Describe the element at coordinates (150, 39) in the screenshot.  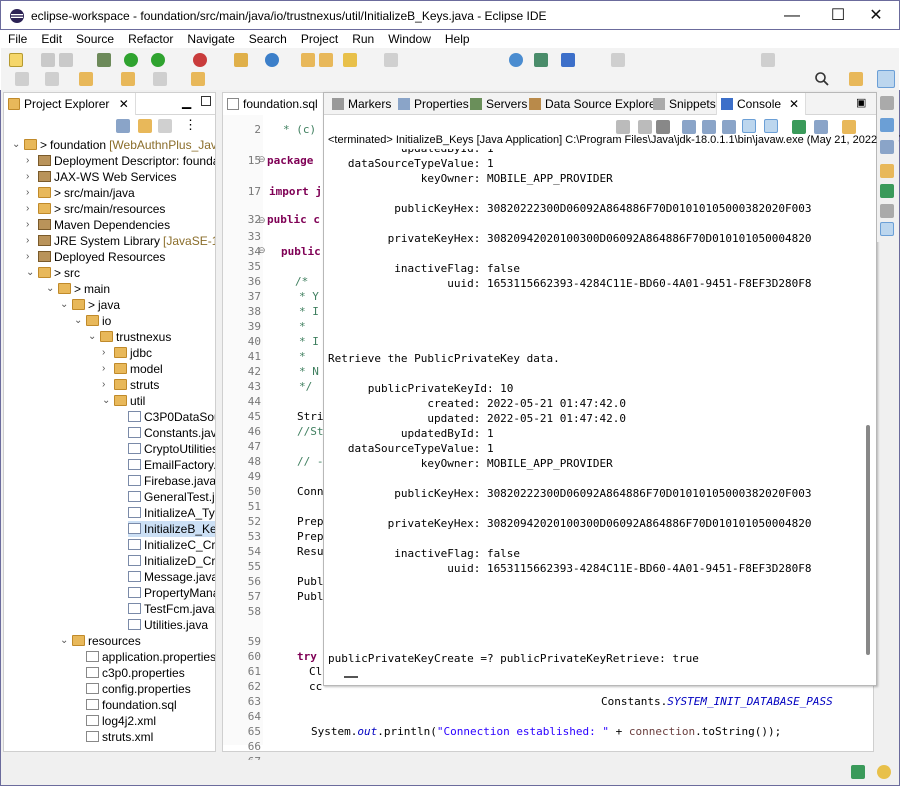
I see `menu-refactor: Refactor` at that location.